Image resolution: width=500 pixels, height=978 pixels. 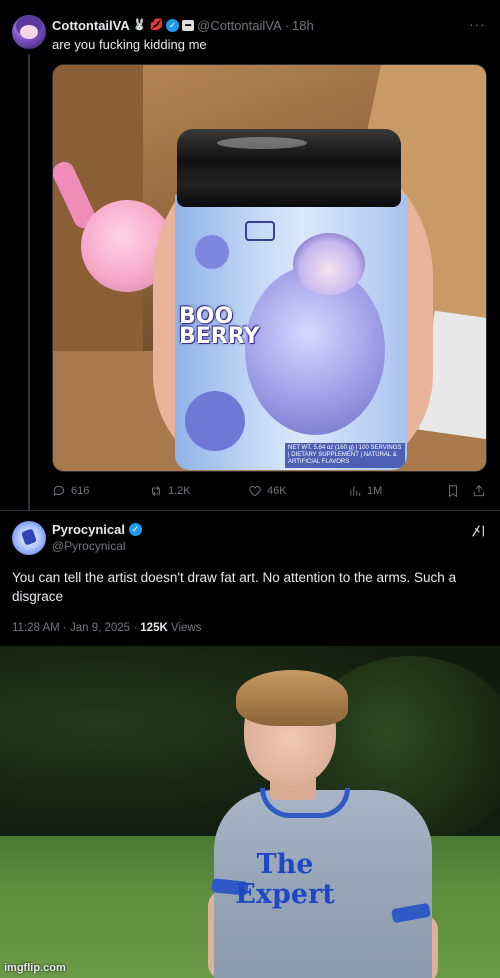 What do you see at coordinates (139, 24) in the screenshot?
I see `rabbit-emoji: 🐰` at bounding box center [139, 24].